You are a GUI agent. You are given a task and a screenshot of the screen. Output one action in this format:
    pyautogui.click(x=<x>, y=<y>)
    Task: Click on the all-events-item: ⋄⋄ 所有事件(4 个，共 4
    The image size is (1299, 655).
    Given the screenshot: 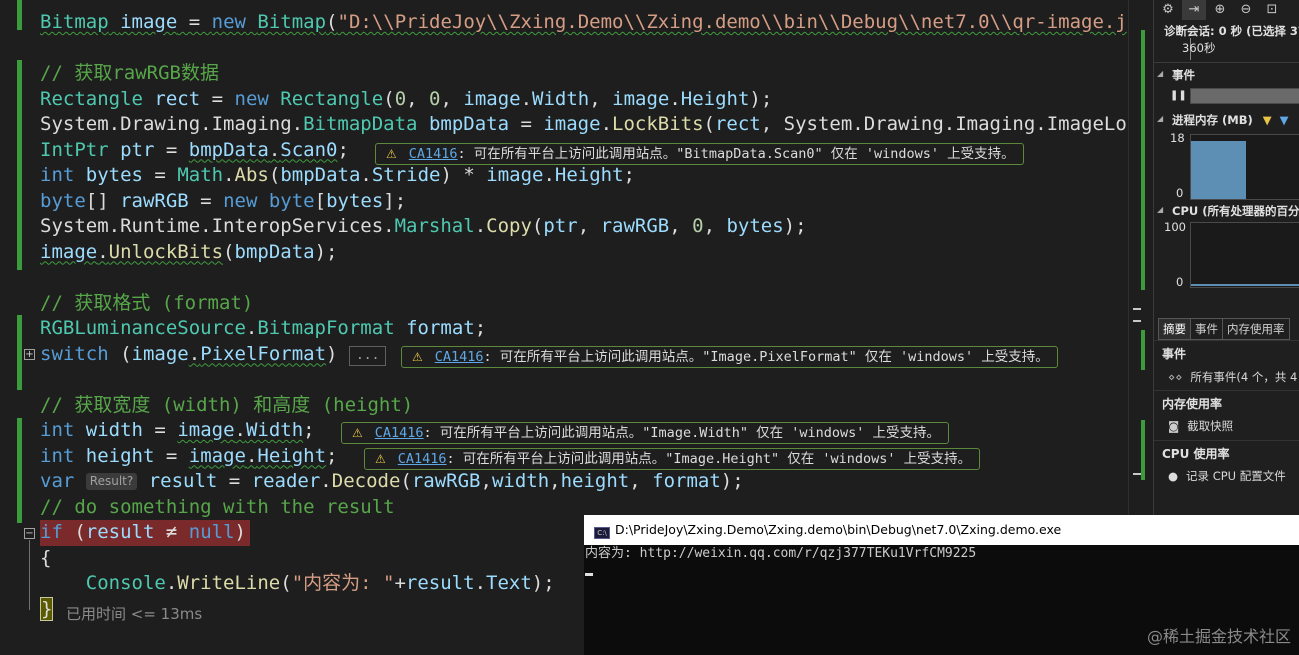 What is the action you would take?
    pyautogui.click(x=1232, y=377)
    